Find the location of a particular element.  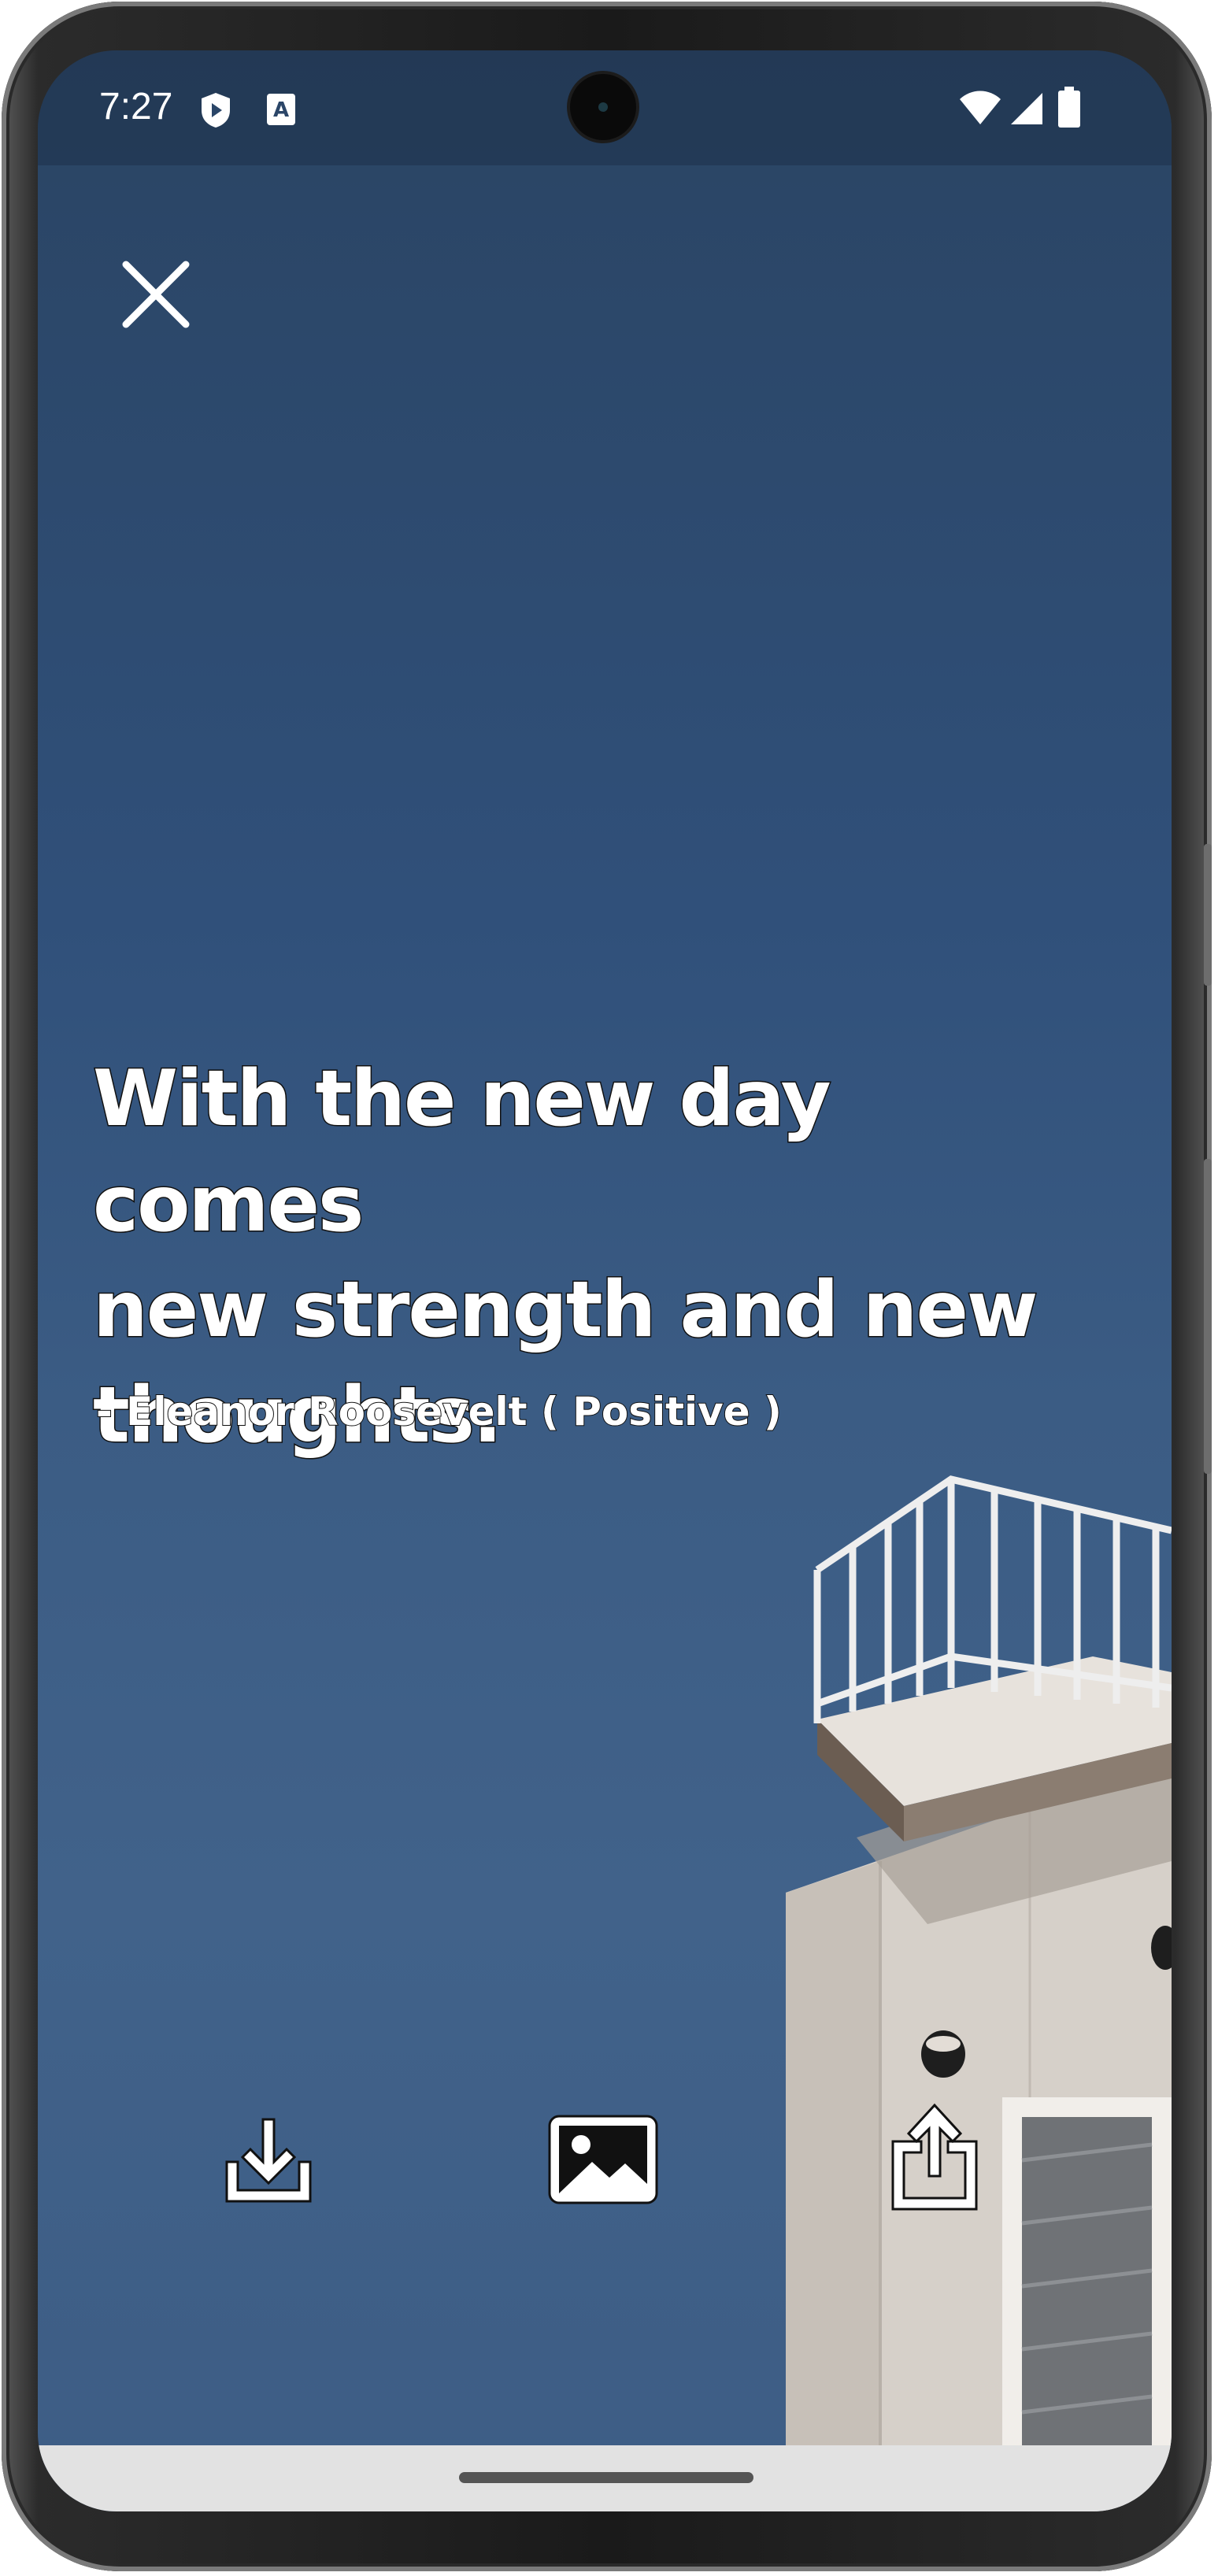

shield-play-icon is located at coordinates (216, 110).